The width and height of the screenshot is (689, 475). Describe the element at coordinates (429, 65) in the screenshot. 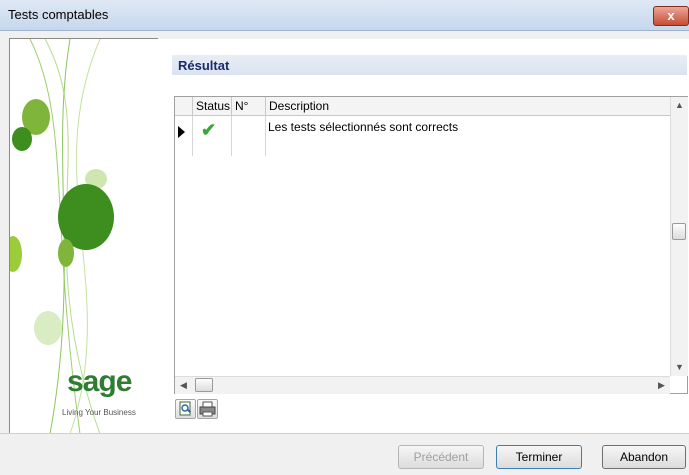

I see `section-header: Résultat` at that location.